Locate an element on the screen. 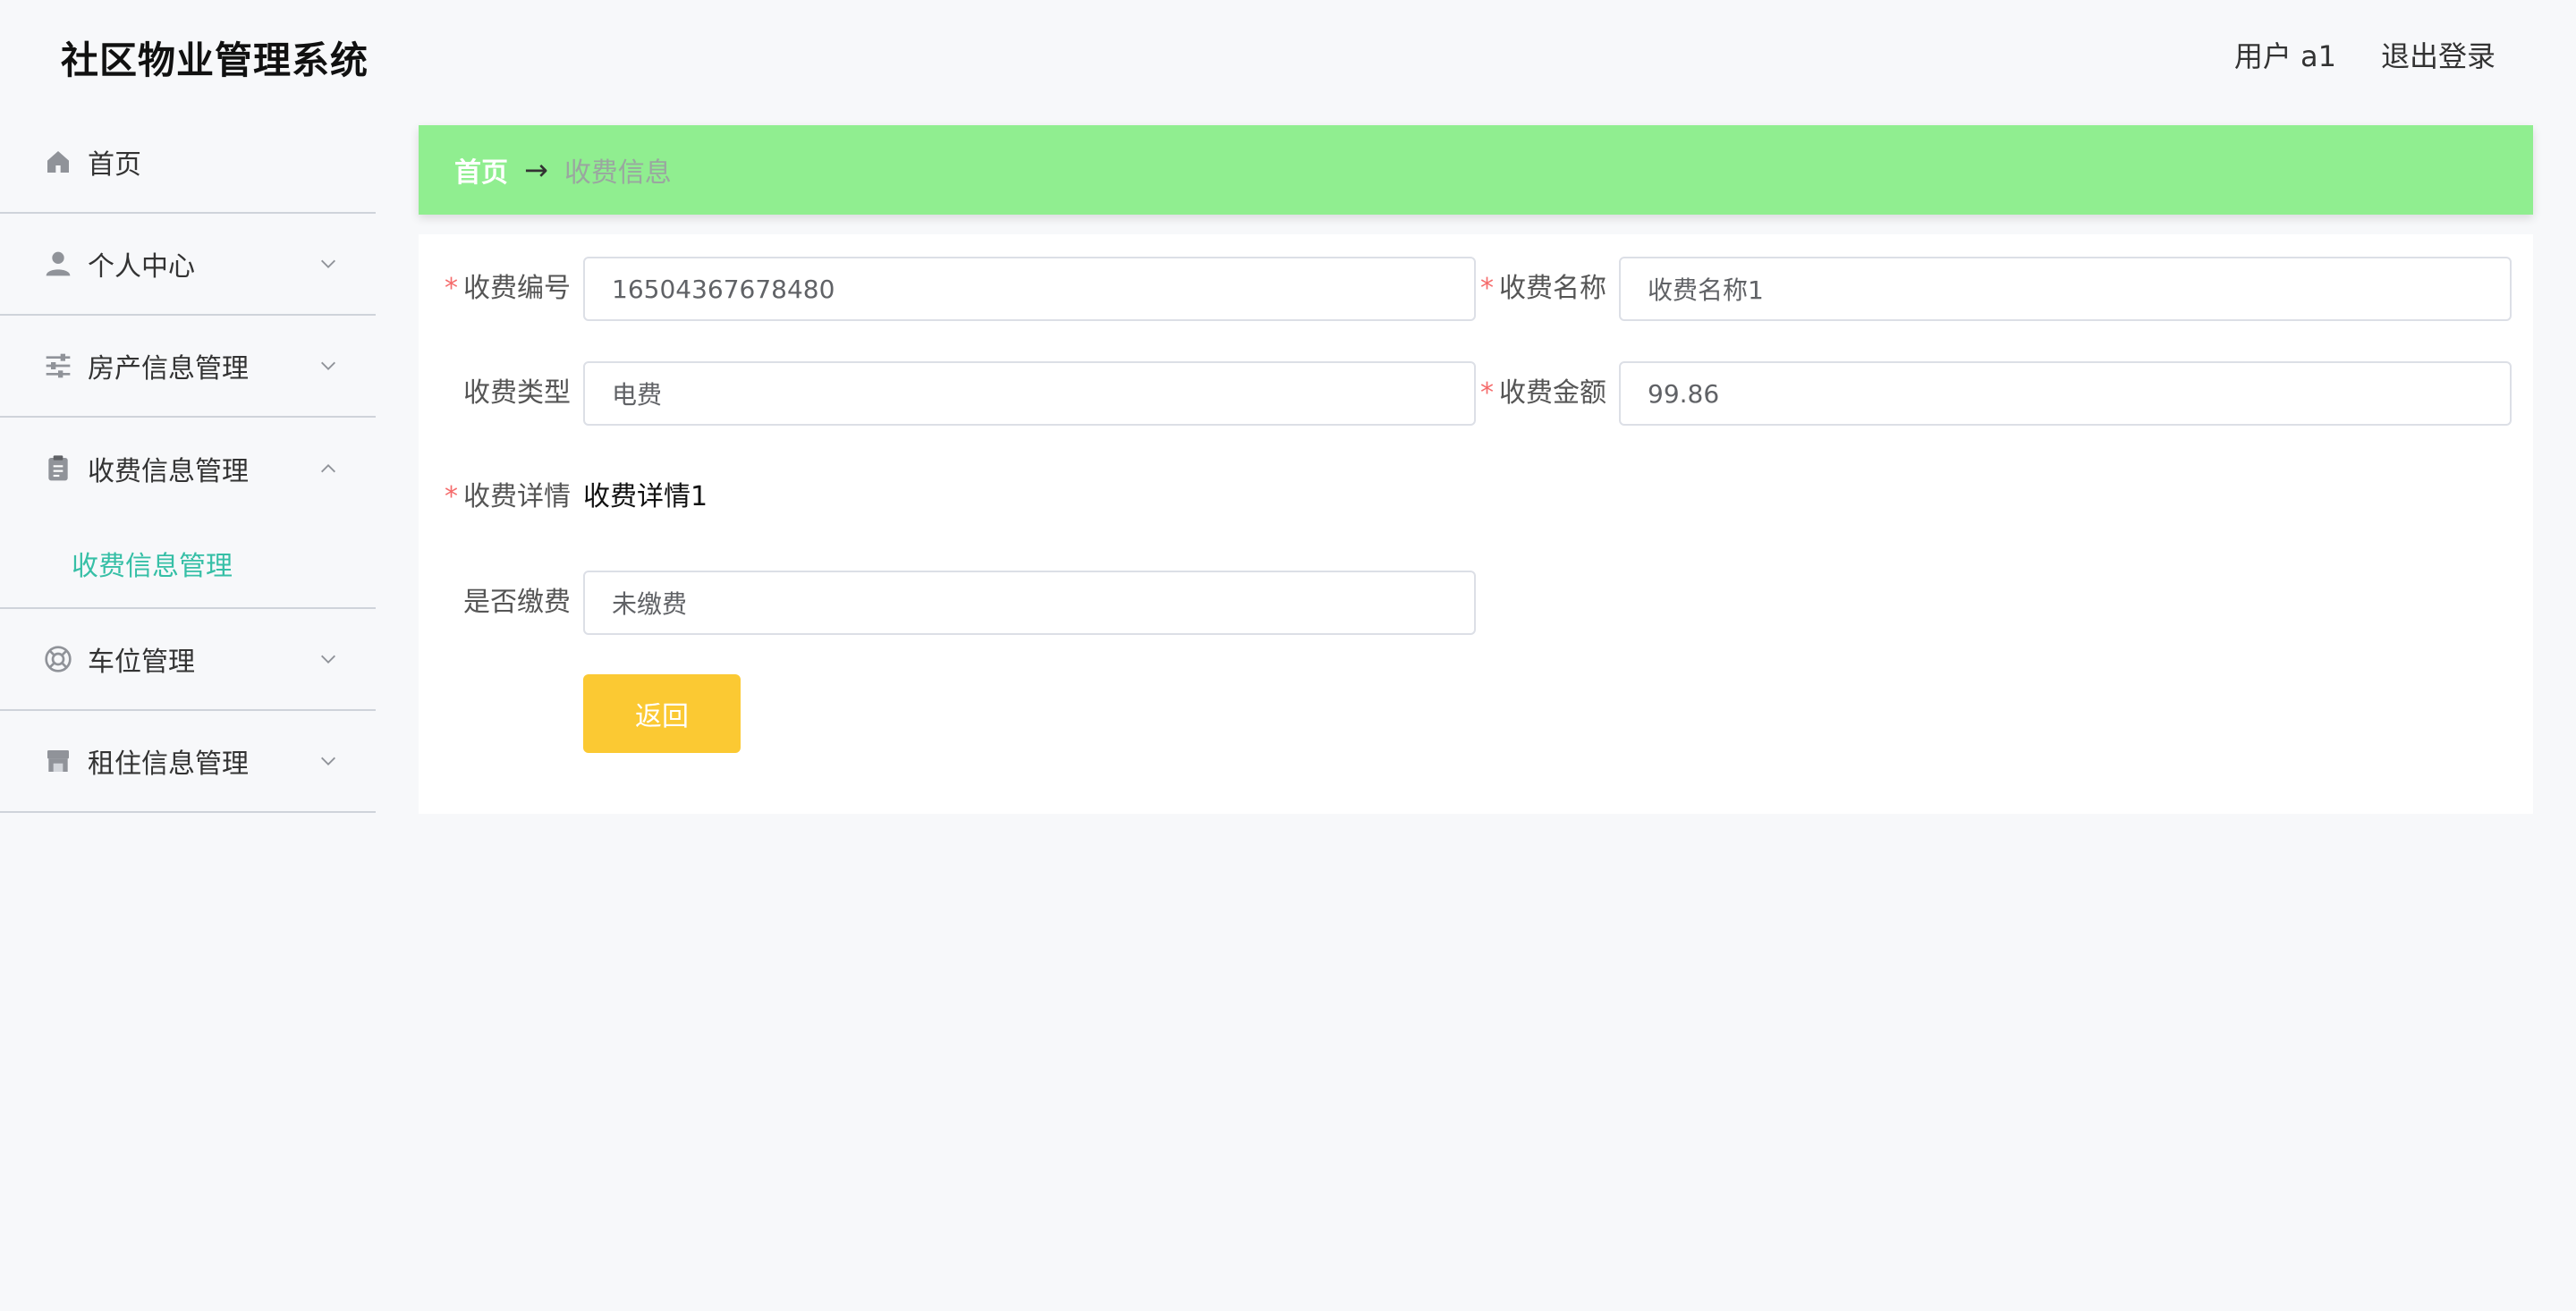 The height and width of the screenshot is (1311, 2576). fee-amount-input is located at coordinates (2065, 393).